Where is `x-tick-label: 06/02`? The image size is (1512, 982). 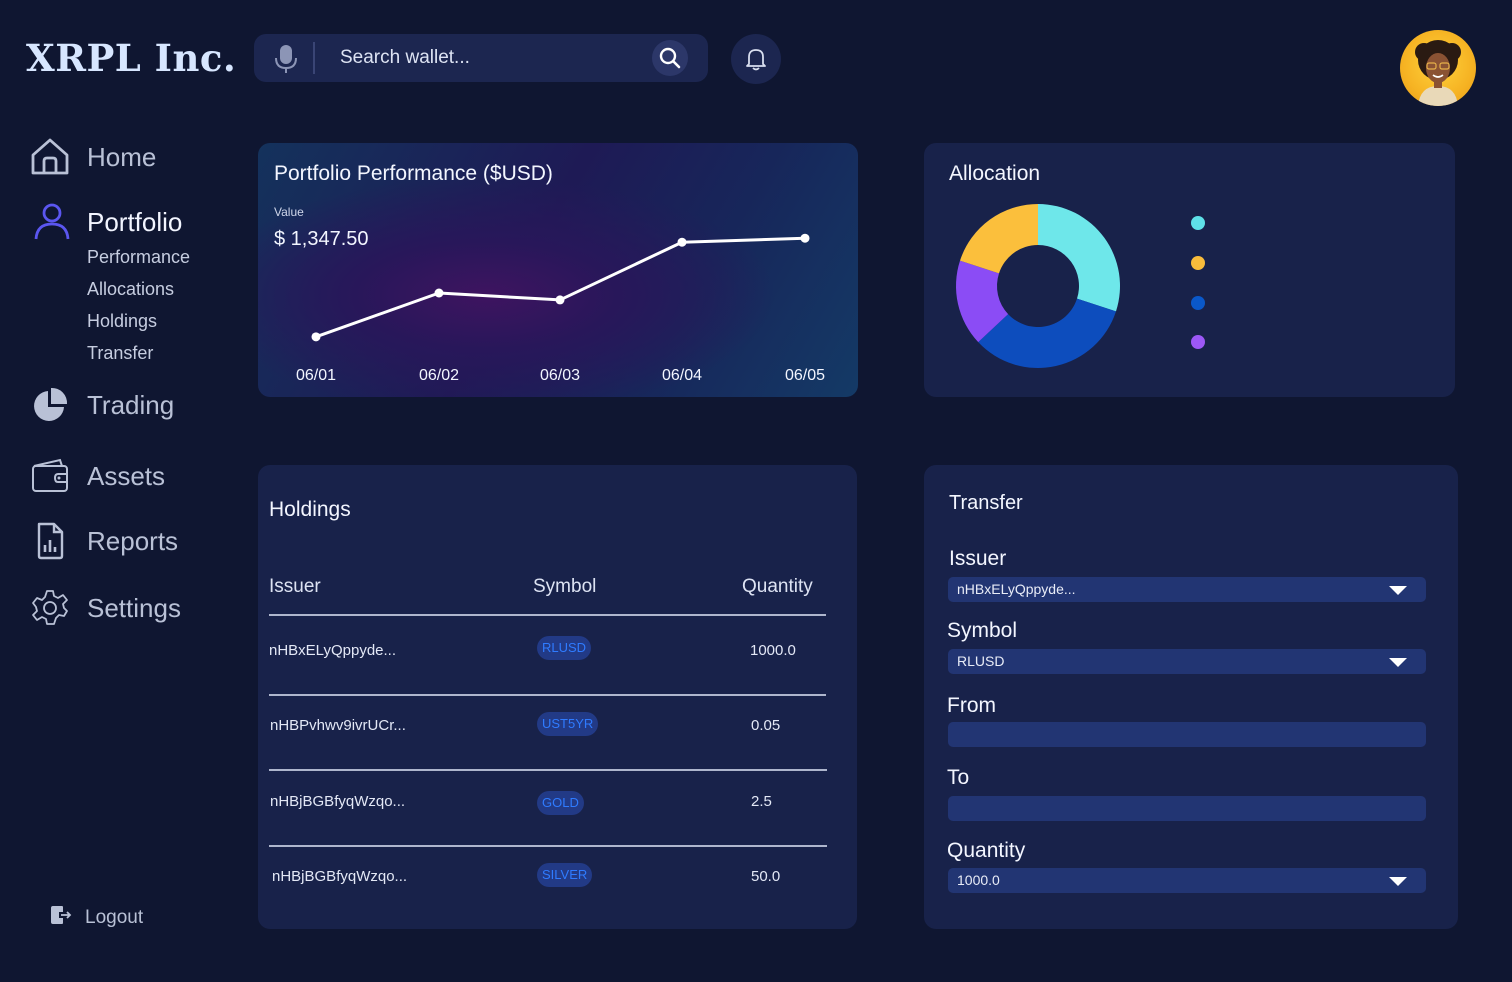
x-tick-label: 06/02 is located at coordinates (439, 375).